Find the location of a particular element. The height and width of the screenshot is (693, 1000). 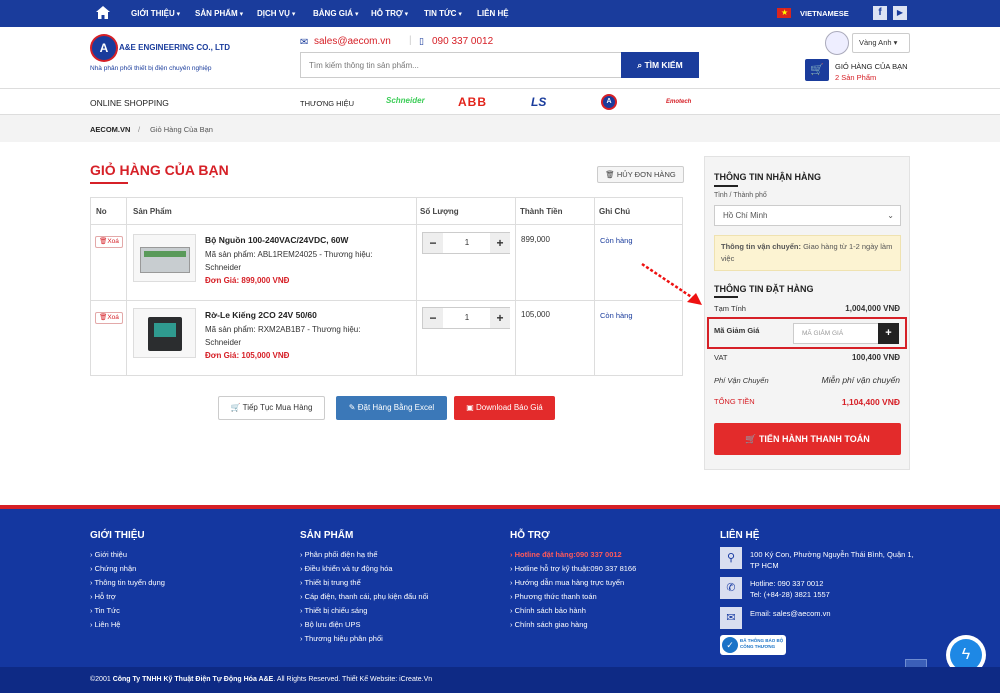

footer-link: Hotline hỗ trợ kỹ thuật:090 337 8166 is located at coordinates (573, 568).